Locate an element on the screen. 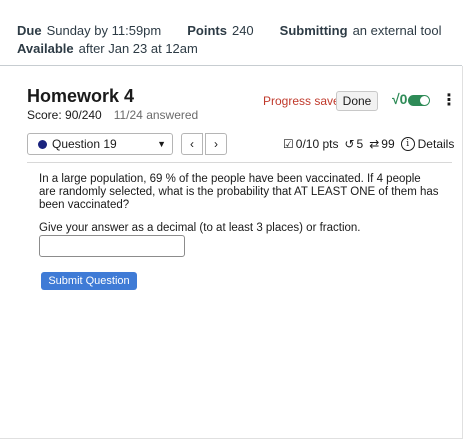 This screenshot has height=443, width=474. info-icon: i is located at coordinates (407, 144).